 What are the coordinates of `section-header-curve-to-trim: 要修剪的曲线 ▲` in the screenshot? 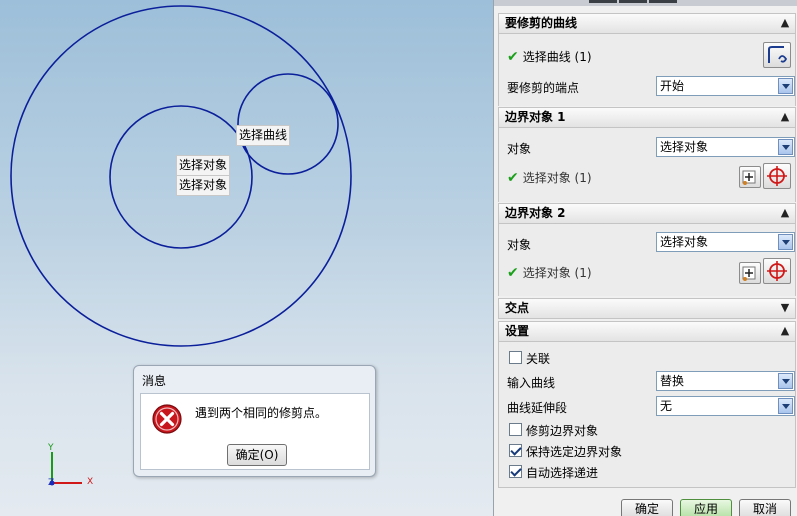 It's located at (647, 23).